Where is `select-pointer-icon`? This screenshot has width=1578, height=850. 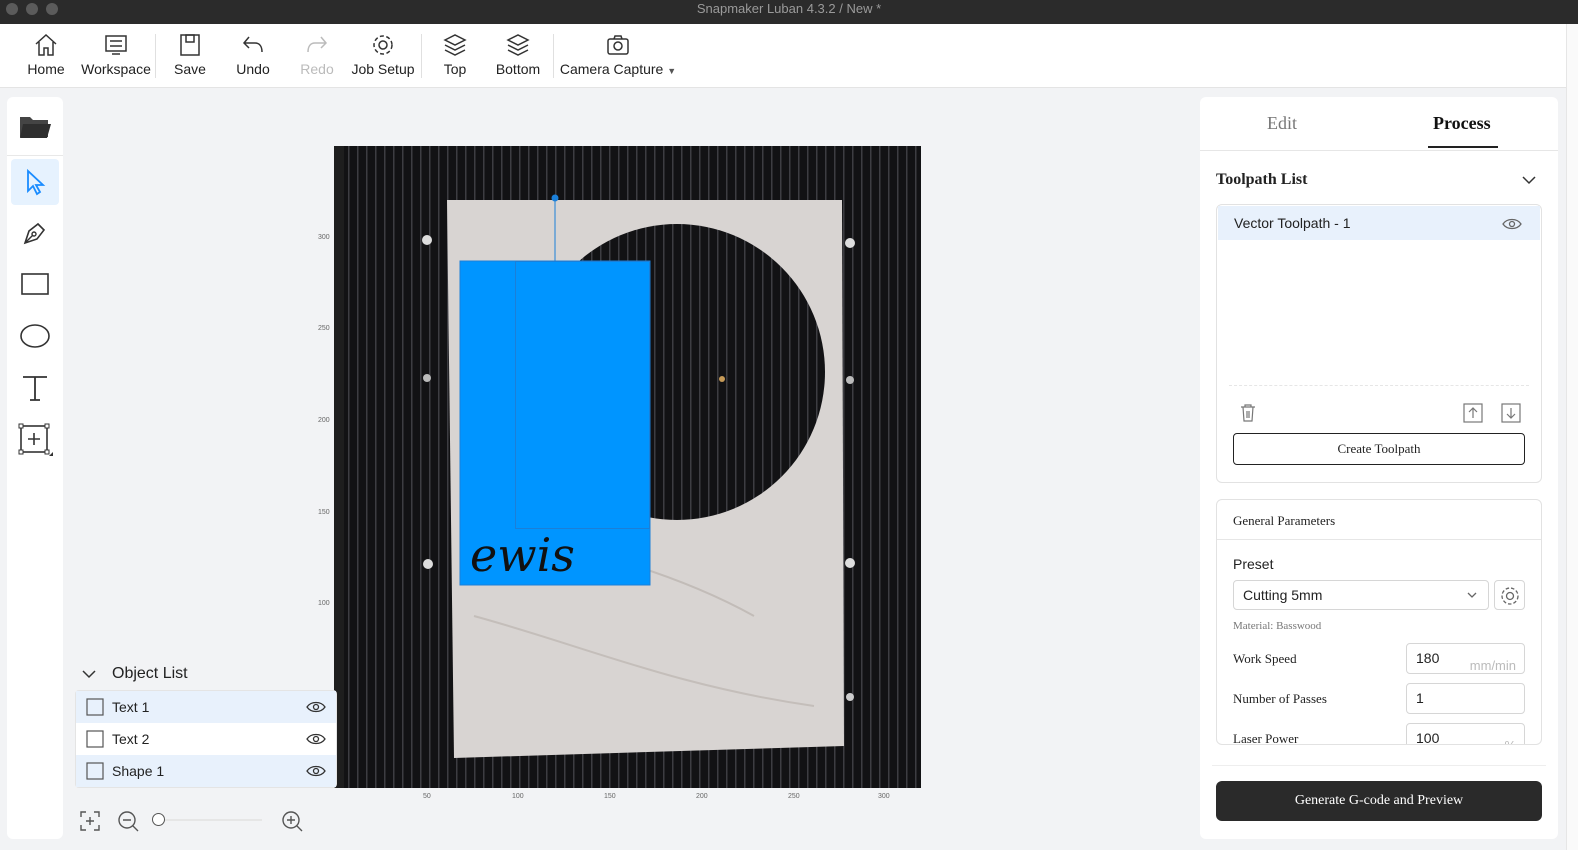 select-pointer-icon is located at coordinates (36, 182).